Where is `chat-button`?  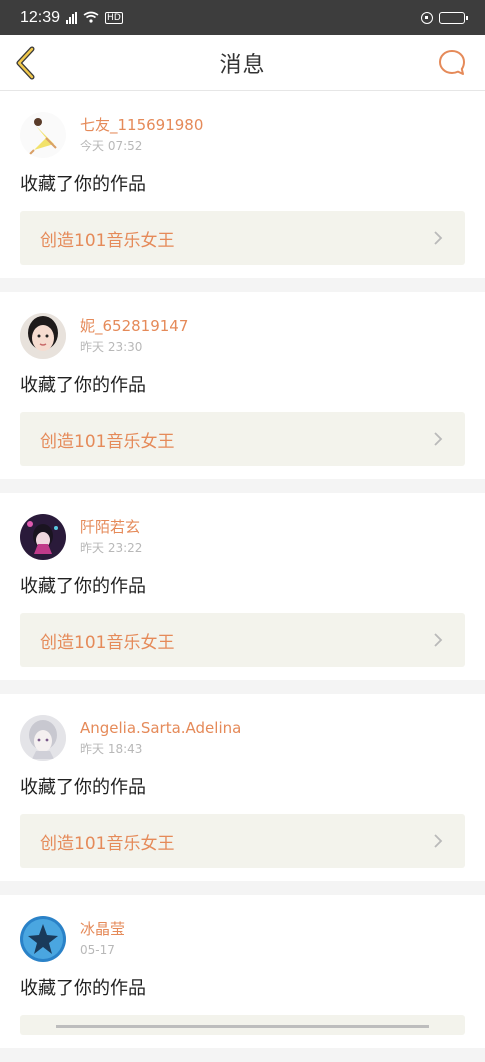
chat-button is located at coordinates (452, 63).